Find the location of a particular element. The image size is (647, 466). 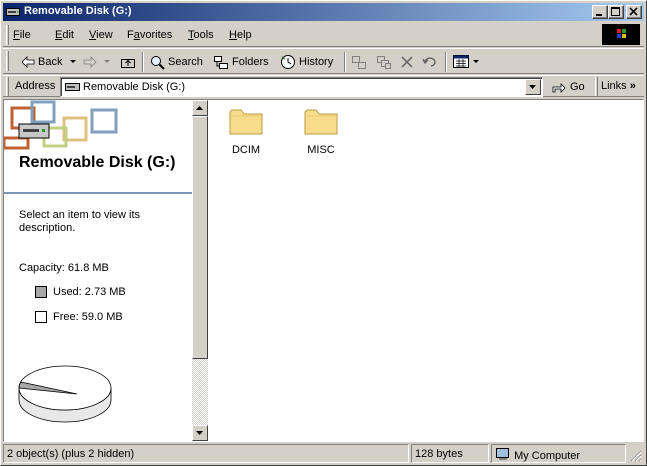

maximize-icon is located at coordinates (615, 11).